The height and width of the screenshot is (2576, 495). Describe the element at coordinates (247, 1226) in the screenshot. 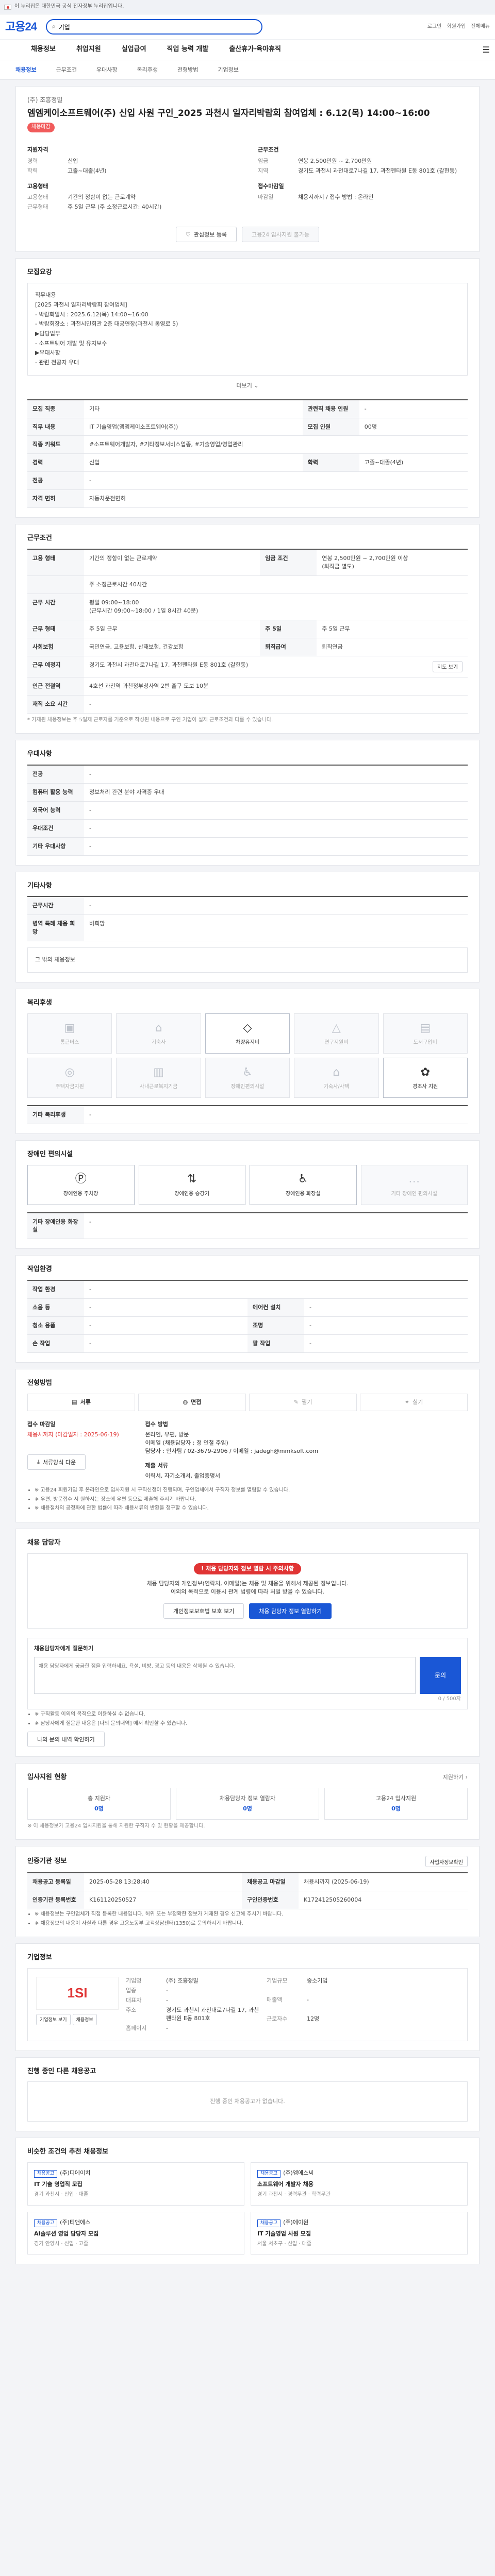

I see `disabled-other-table: 기타 장애인용 화장실 -` at that location.